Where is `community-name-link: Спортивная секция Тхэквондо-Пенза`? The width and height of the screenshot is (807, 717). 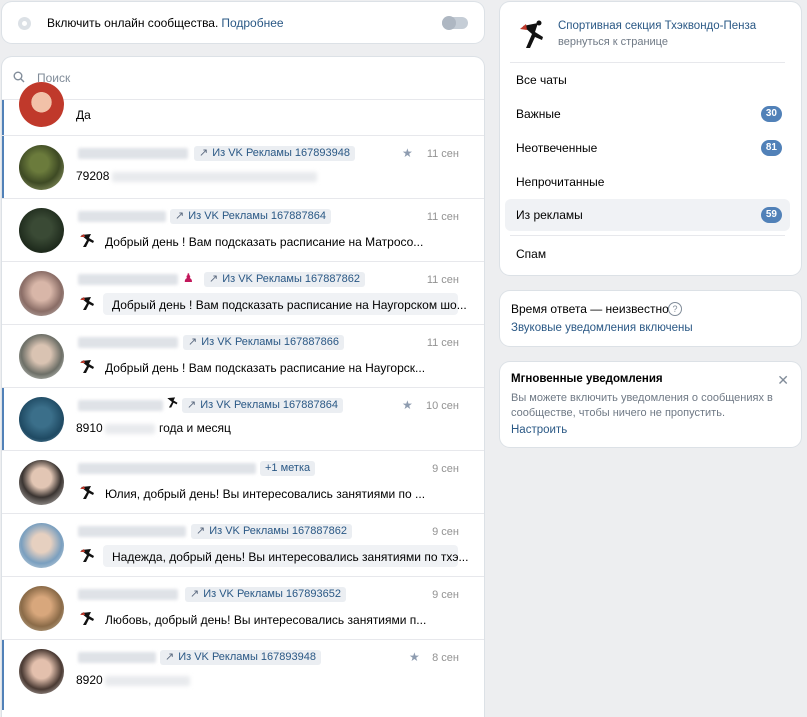 community-name-link: Спортивная секция Тхэквондо-Пенза is located at coordinates (657, 26).